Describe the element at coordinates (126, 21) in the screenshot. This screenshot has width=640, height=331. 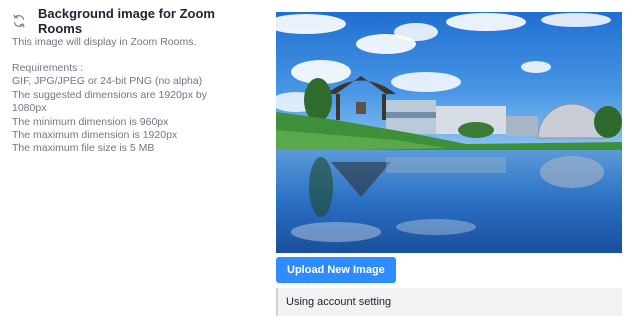
I see `section-title: Background image for Zoom Rooms` at that location.